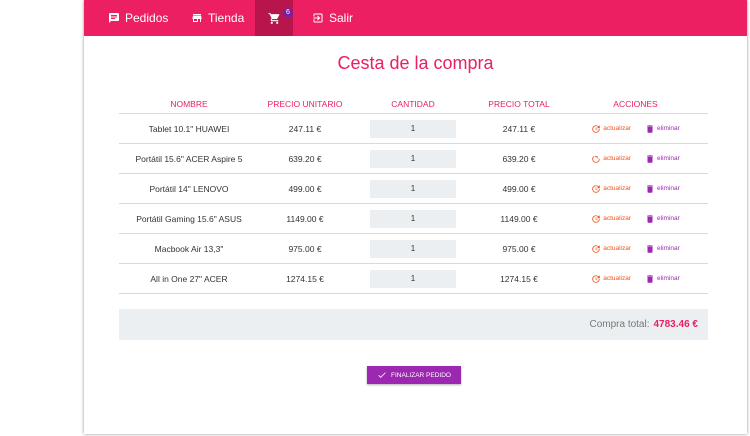 Image resolution: width=750 pixels, height=436 pixels. Describe the element at coordinates (189, 248) in the screenshot. I see `product-name: Macbook Air 13,3"` at that location.